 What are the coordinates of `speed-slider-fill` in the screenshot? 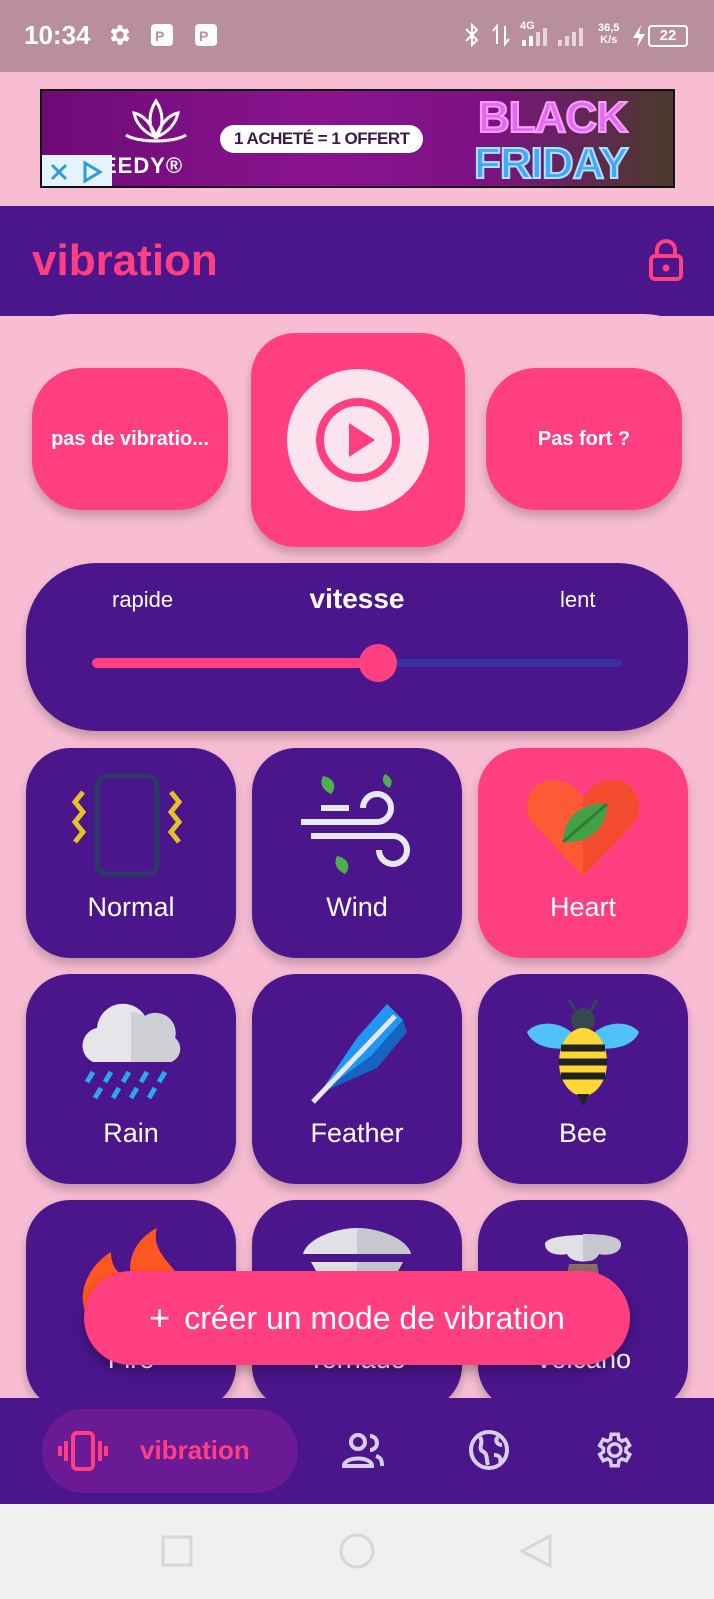 It's located at (235, 663).